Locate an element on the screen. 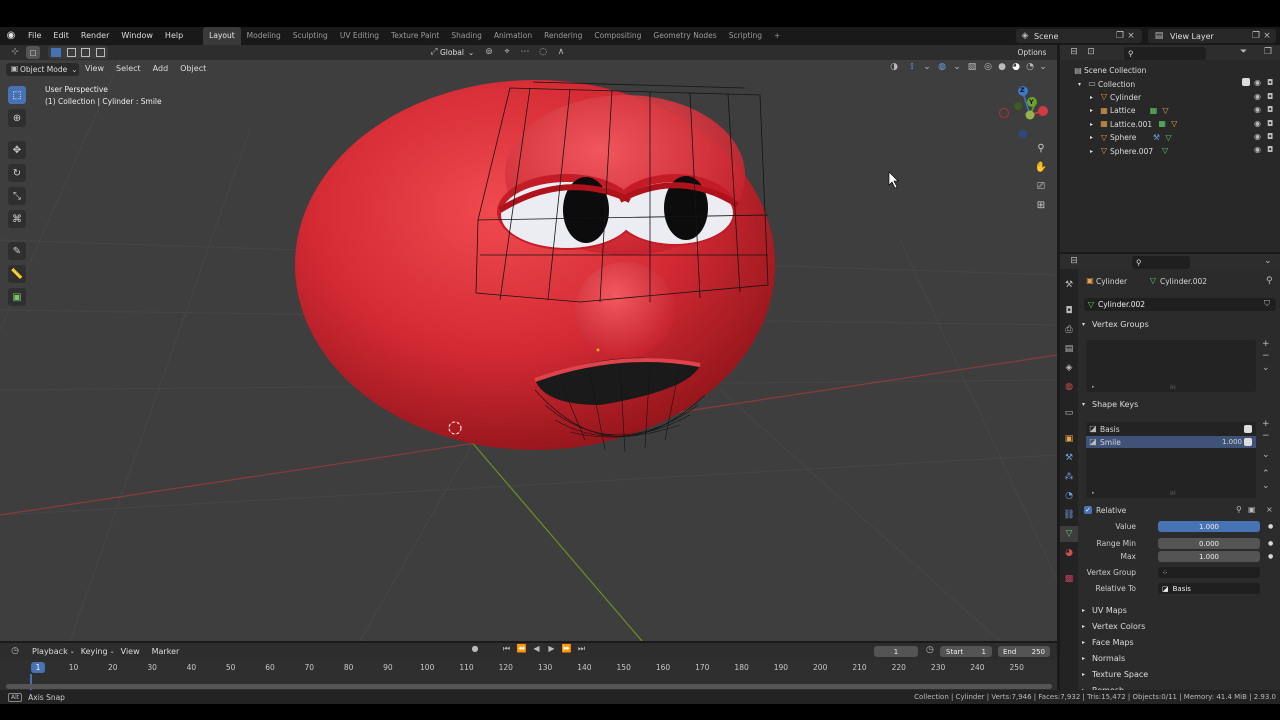 The image size is (1280, 720). outliner-item-cylinder: ▸ ▽ Cylinder ◉ ◘ is located at coordinates (1170, 97).